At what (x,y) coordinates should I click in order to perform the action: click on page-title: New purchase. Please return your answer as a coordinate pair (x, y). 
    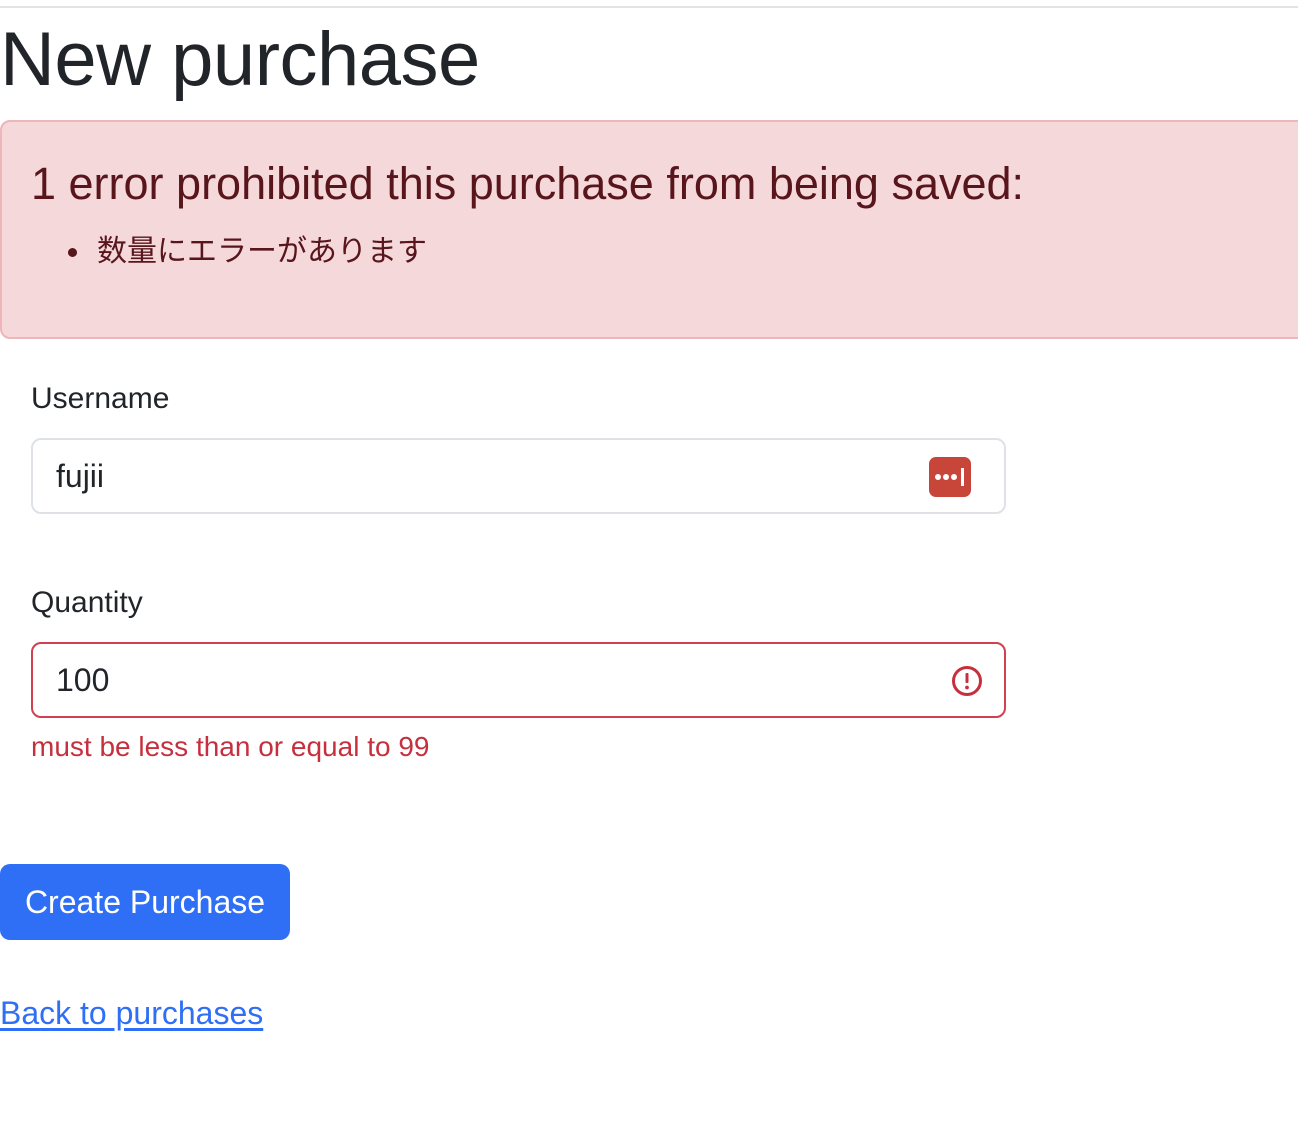
    Looking at the image, I should click on (240, 59).